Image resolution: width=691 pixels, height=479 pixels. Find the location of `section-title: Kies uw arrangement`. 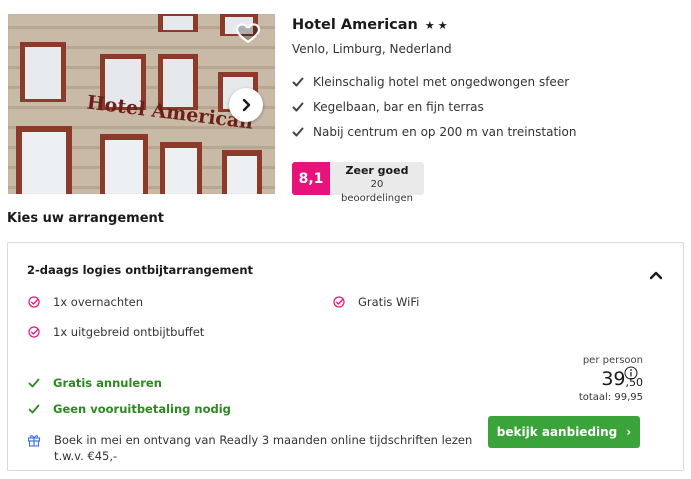

section-title: Kies uw arrangement is located at coordinates (85, 218).